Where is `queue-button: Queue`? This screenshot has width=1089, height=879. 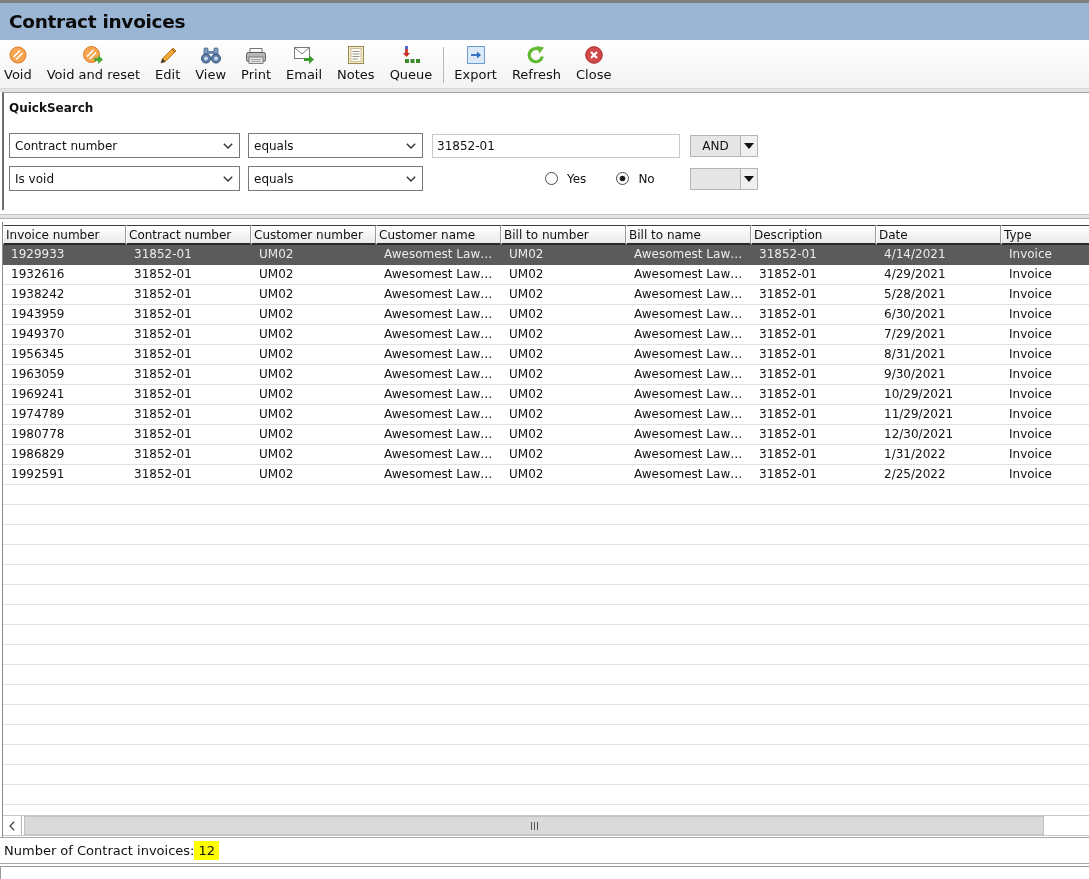 queue-button: Queue is located at coordinates (411, 63).